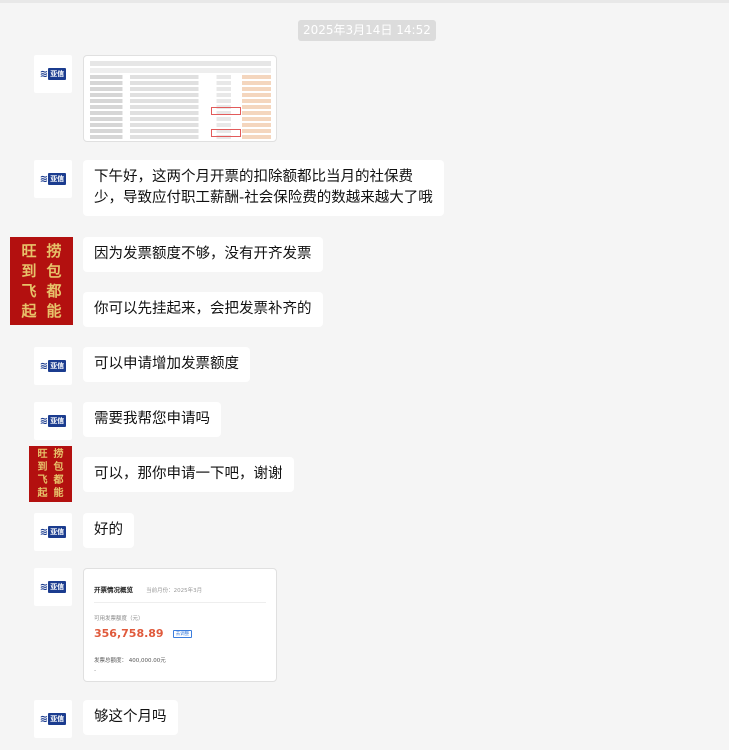  I want to click on message-bubble: 需要我帮您申请吗, so click(152, 419).